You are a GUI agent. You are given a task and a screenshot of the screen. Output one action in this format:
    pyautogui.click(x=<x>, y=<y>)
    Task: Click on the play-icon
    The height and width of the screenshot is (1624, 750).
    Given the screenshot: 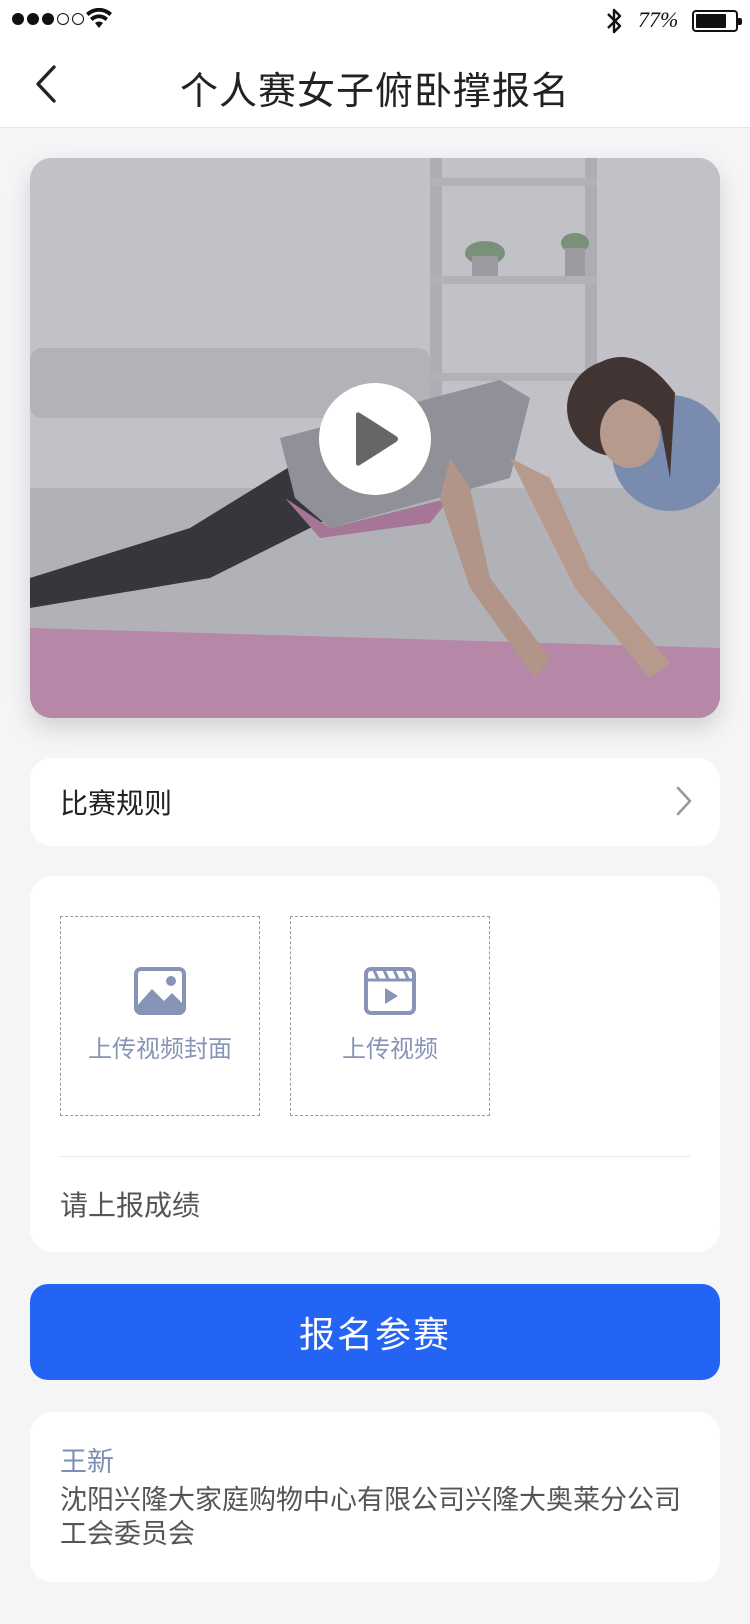 What is the action you would take?
    pyautogui.click(x=377, y=439)
    